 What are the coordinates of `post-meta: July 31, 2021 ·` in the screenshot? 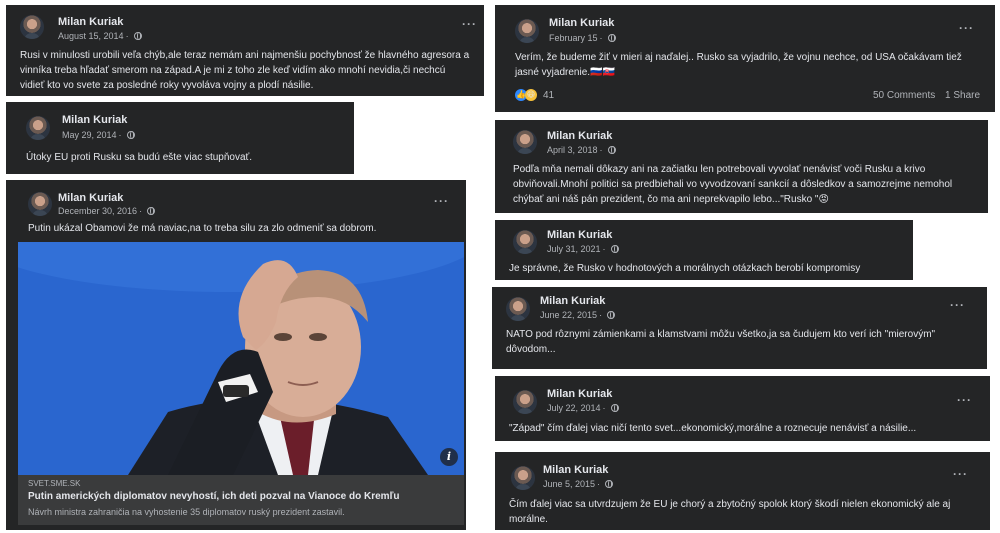 It's located at (583, 249).